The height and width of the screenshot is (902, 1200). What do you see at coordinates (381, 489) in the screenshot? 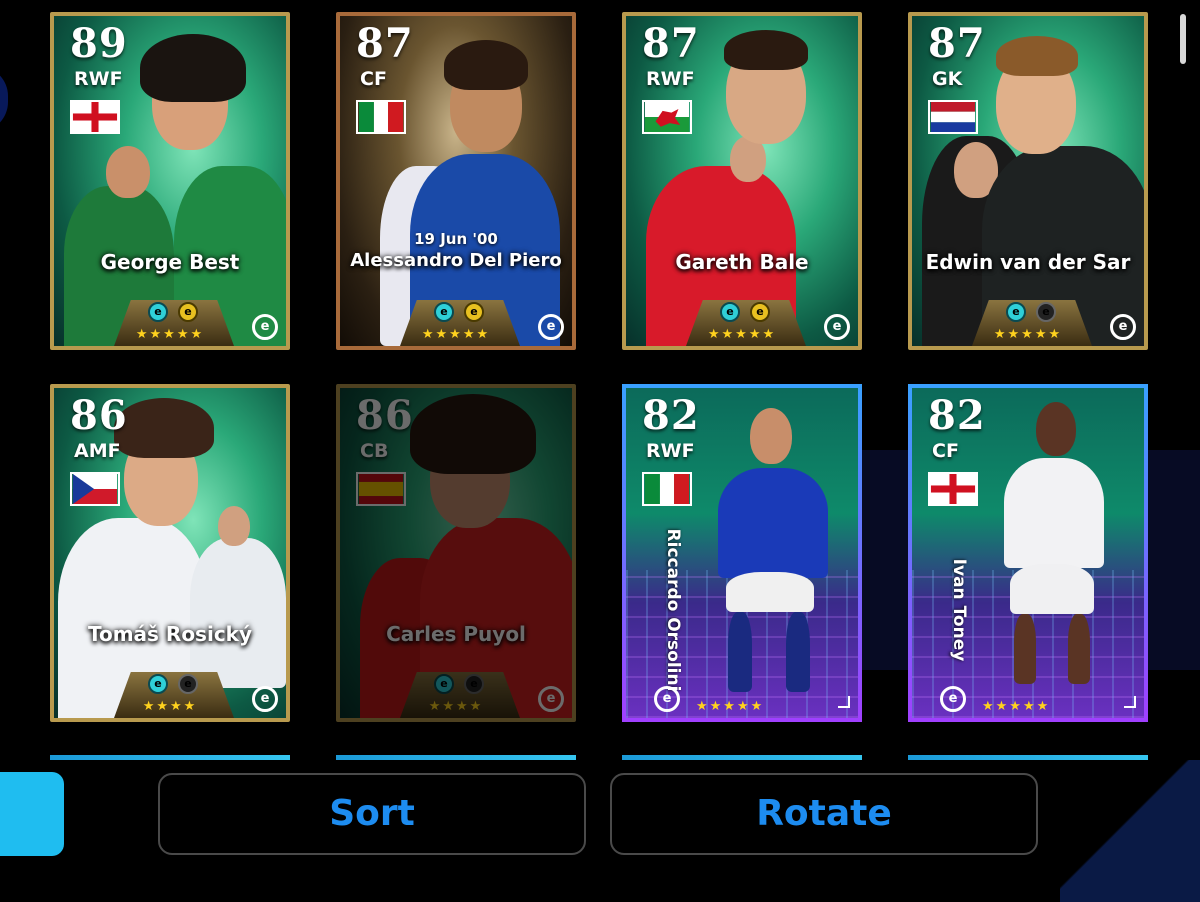
I see `spain-flag-icon` at bounding box center [381, 489].